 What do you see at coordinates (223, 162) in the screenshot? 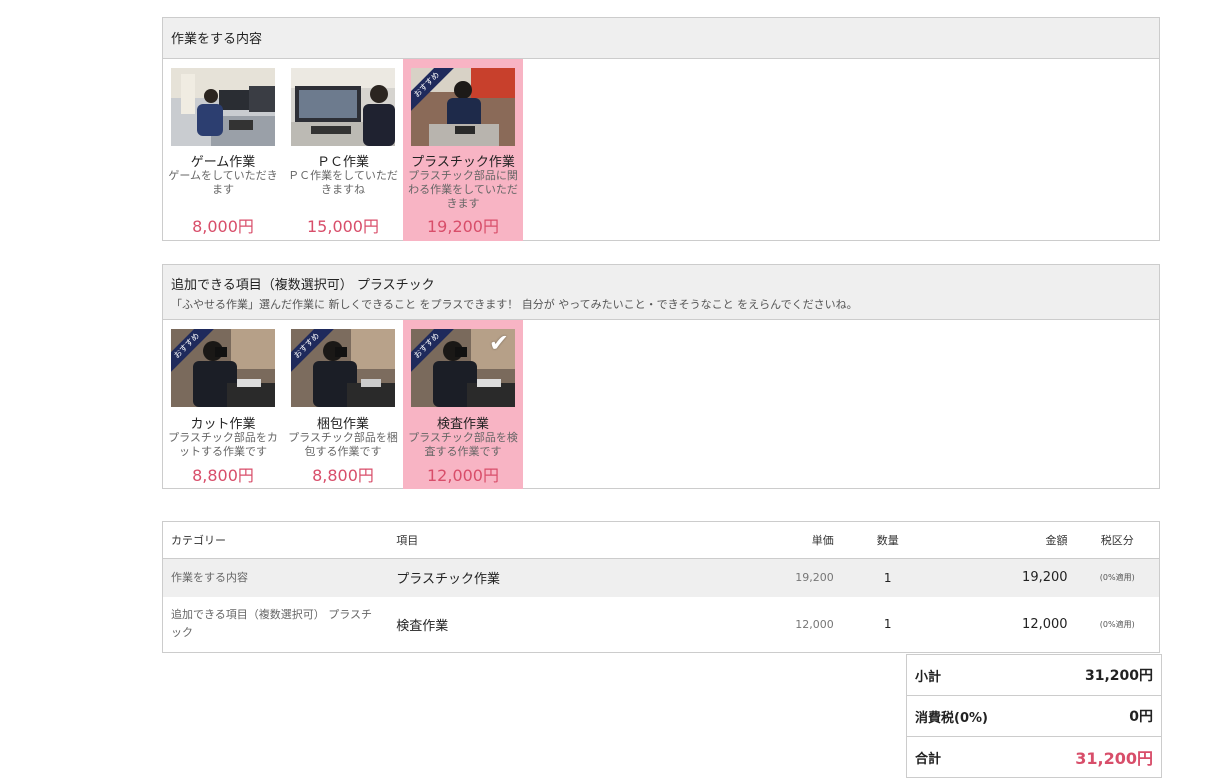
I see `card-name: ゲーム作業` at bounding box center [223, 162].